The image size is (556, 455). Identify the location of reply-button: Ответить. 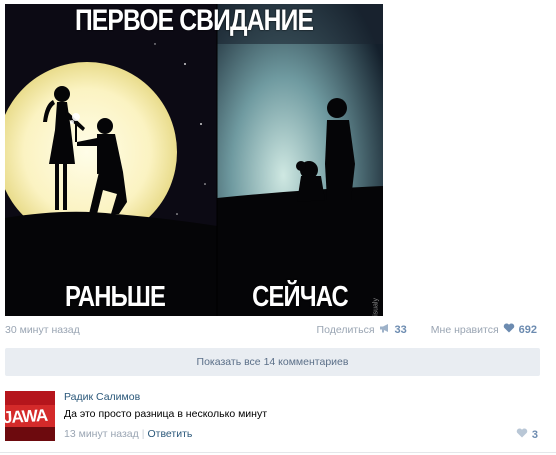
(170, 434).